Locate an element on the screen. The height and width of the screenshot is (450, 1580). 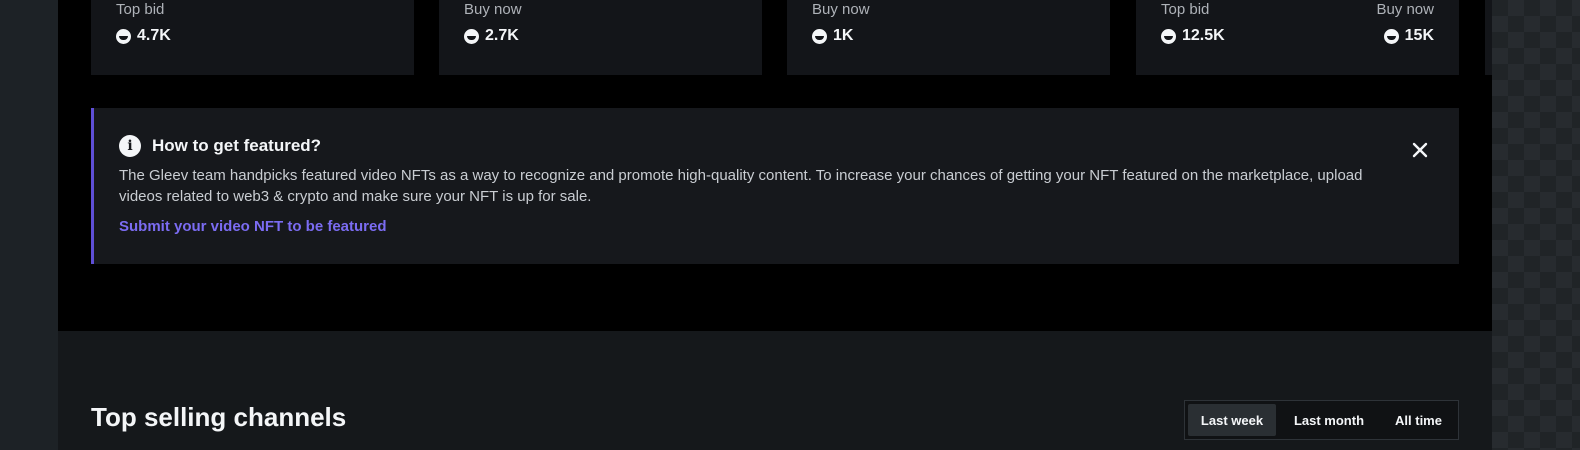
close-icon is located at coordinates (1420, 150).